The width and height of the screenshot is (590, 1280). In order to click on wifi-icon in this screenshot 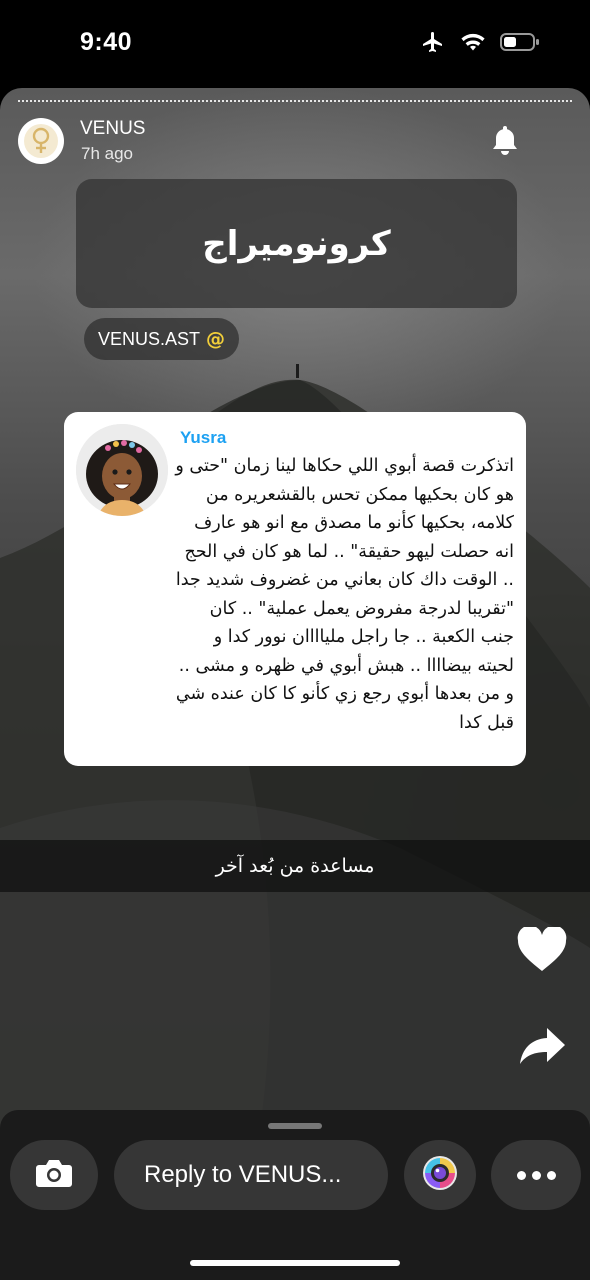, I will do `click(473, 44)`.